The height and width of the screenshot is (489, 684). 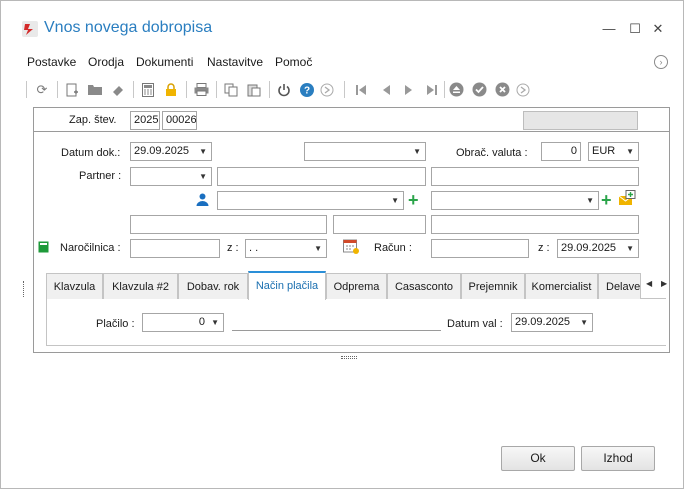 What do you see at coordinates (609, 29) in the screenshot?
I see `minimize-button: —` at bounding box center [609, 29].